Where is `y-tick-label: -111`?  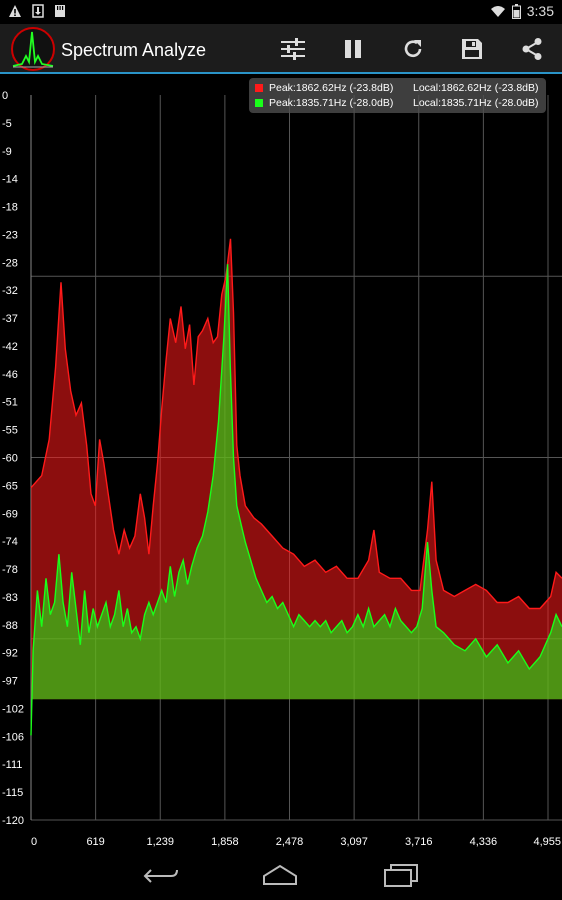 y-tick-label: -111 is located at coordinates (12, 765).